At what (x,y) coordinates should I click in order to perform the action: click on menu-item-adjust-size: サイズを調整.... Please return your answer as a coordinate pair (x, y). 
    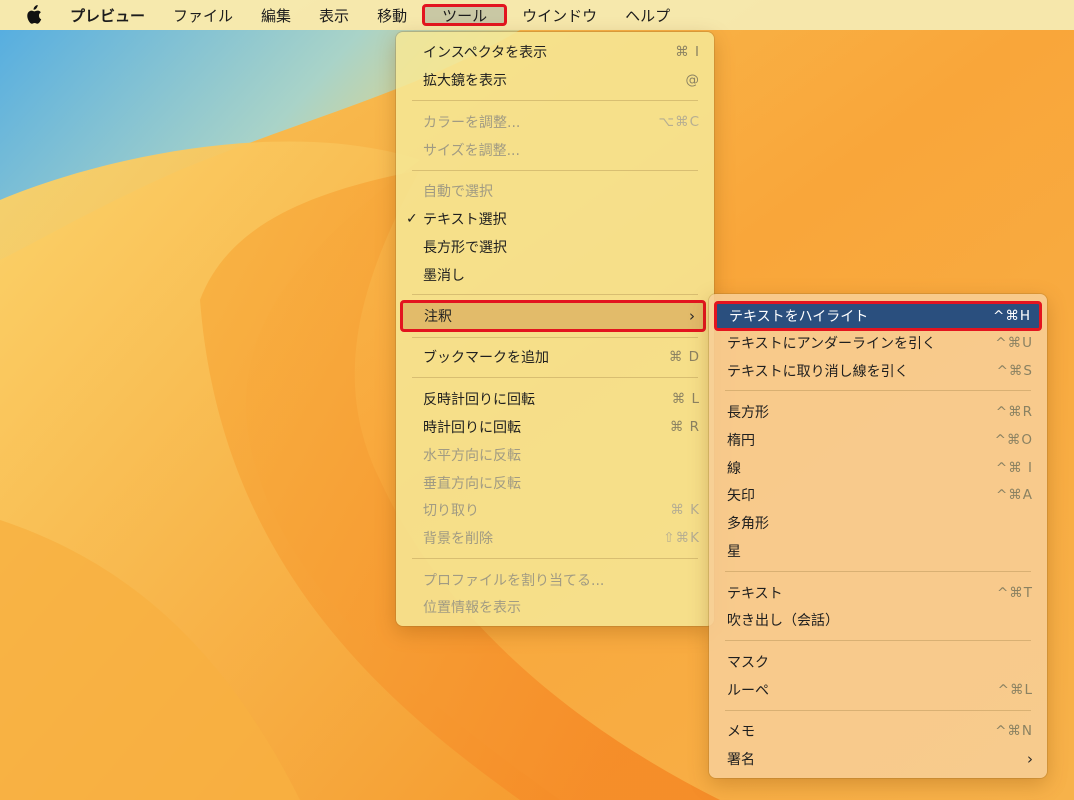
    Looking at the image, I should click on (555, 150).